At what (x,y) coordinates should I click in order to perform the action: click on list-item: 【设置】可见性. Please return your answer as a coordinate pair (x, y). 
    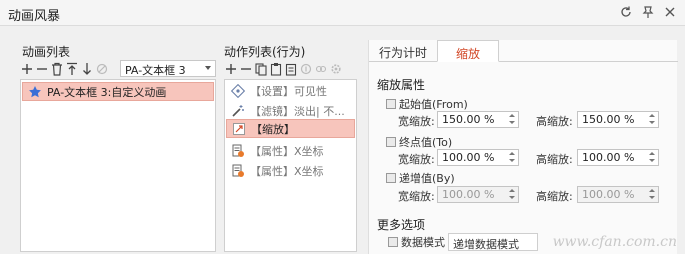
    Looking at the image, I should click on (290, 90).